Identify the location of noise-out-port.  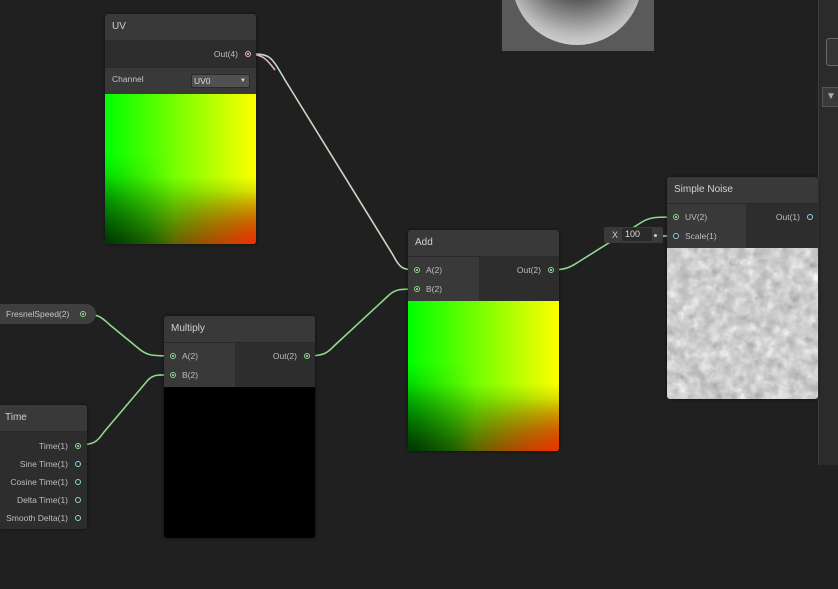
(810, 217).